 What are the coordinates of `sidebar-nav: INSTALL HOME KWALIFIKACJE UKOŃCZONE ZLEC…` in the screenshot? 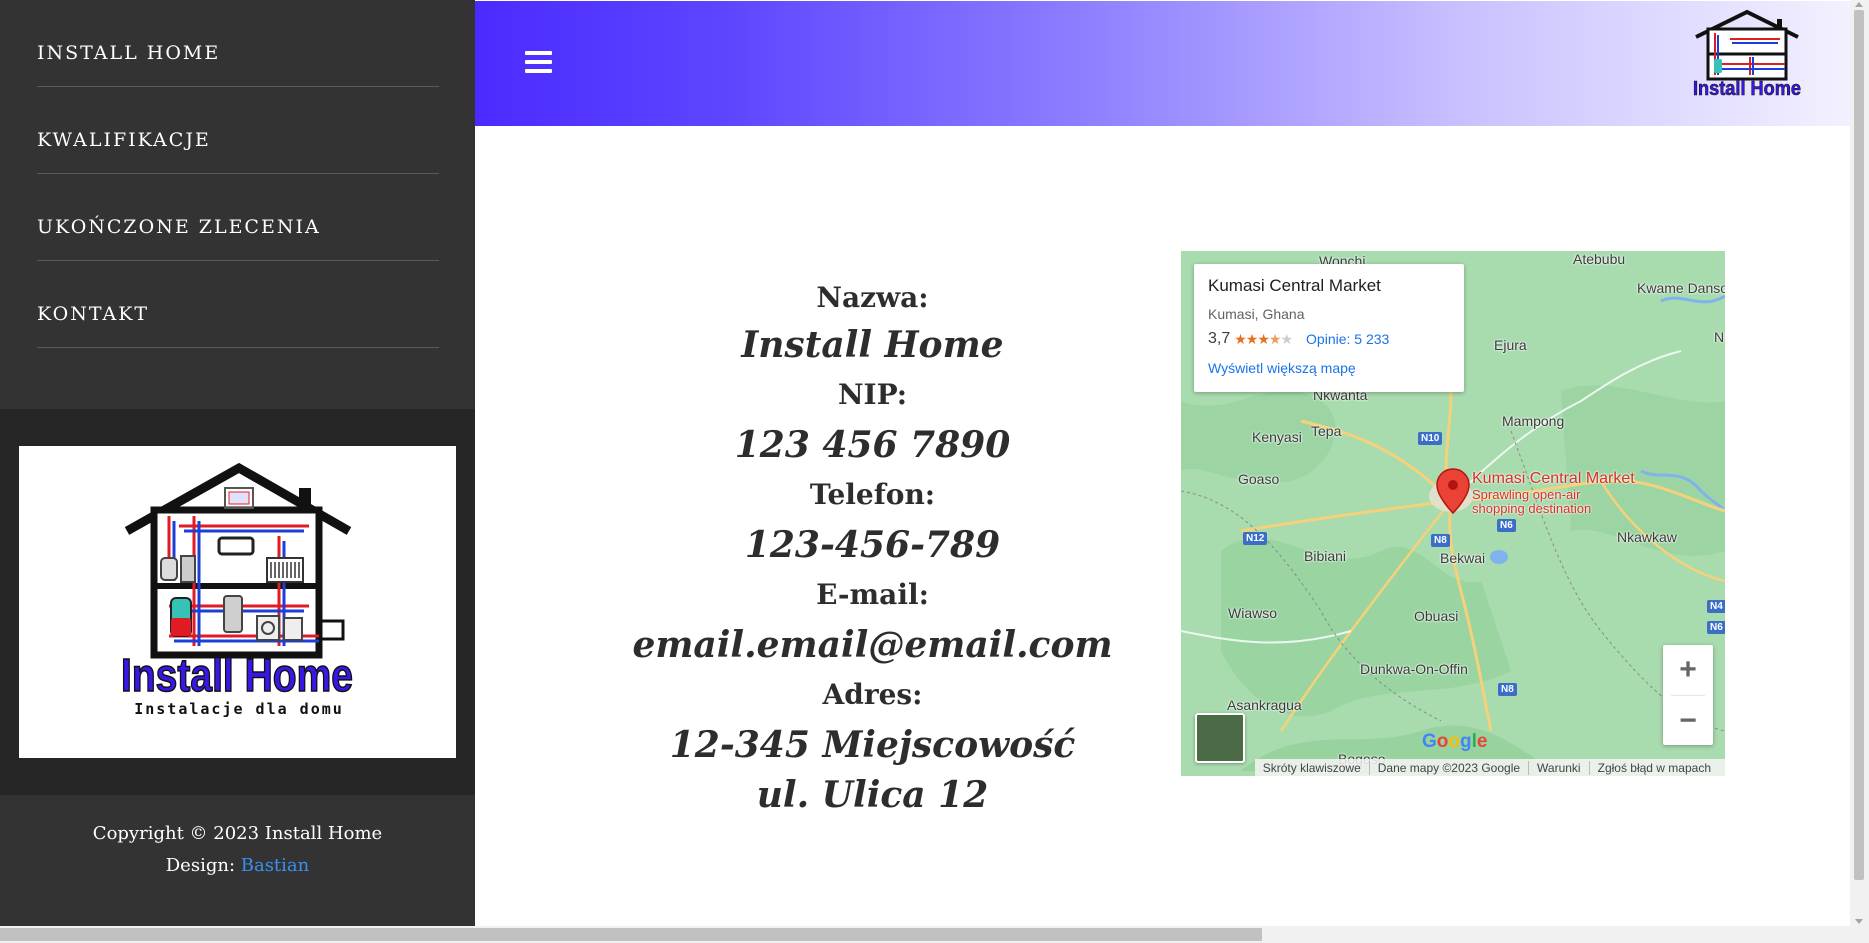 It's located at (238, 174).